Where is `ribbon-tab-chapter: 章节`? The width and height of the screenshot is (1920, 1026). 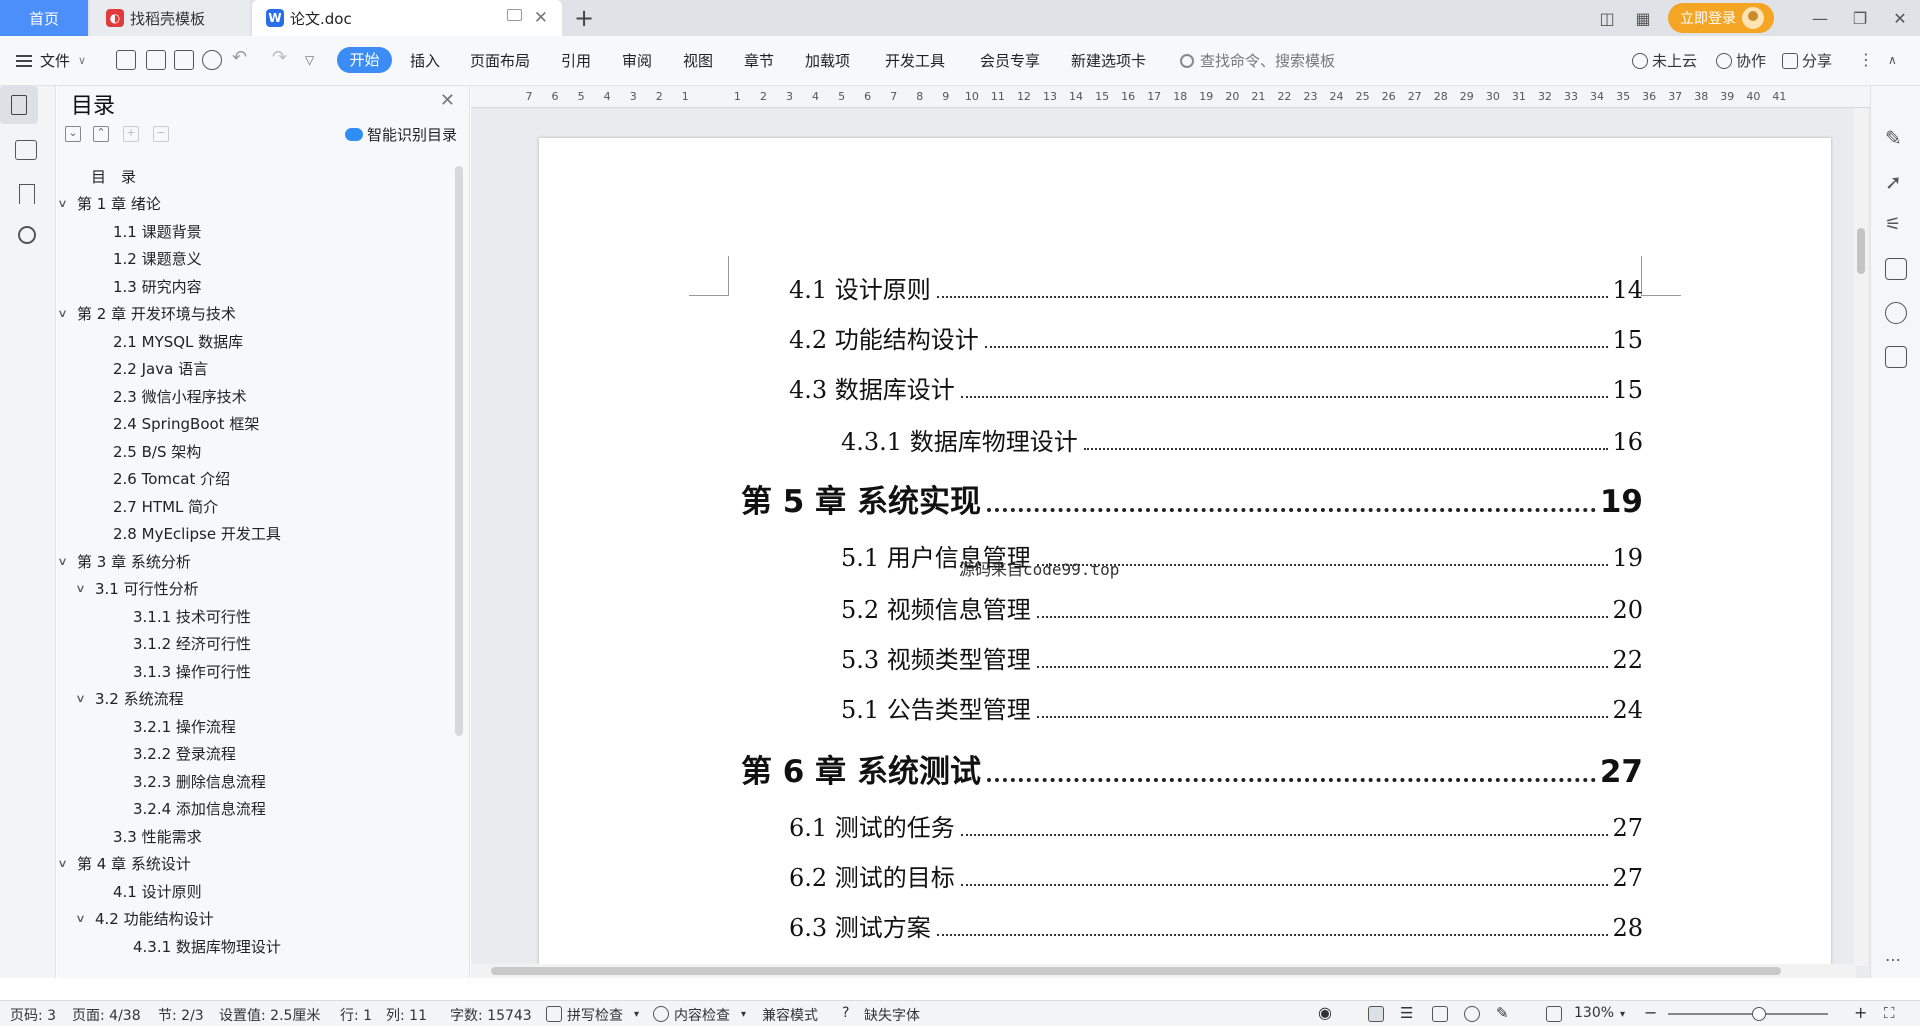 ribbon-tab-chapter: 章节 is located at coordinates (759, 60).